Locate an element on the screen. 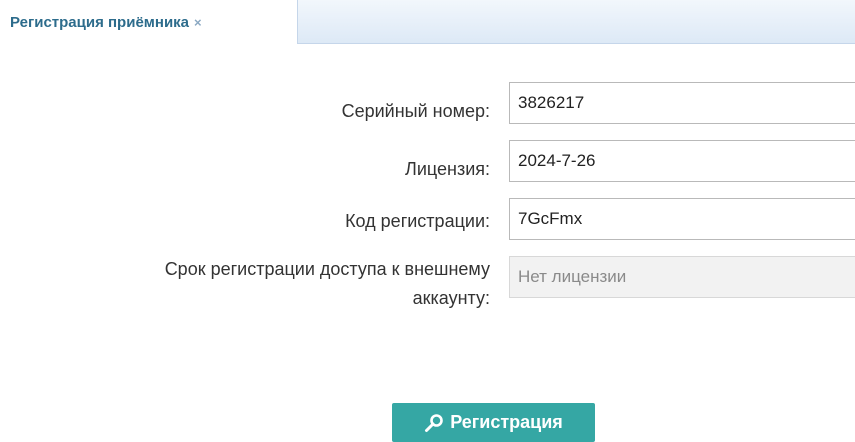 This screenshot has height=442, width=855. registration-code-input is located at coordinates (682, 219).